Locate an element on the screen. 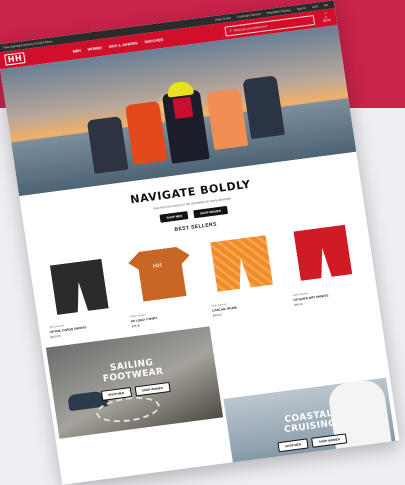 The width and height of the screenshot is (405, 485). printed-shorts-image is located at coordinates (241, 263).